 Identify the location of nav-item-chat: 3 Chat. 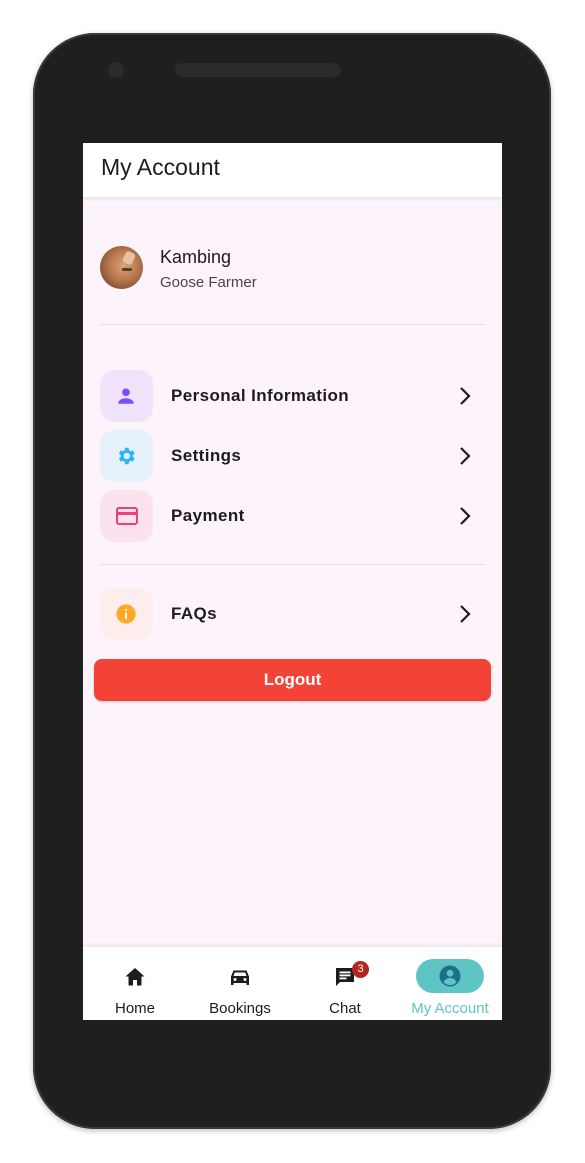
(345, 983).